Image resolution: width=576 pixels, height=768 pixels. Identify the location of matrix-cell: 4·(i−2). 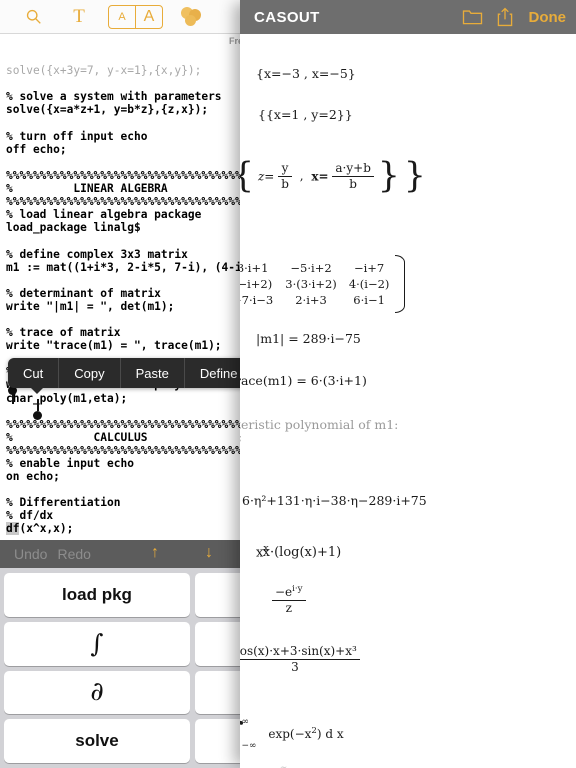
(369, 284).